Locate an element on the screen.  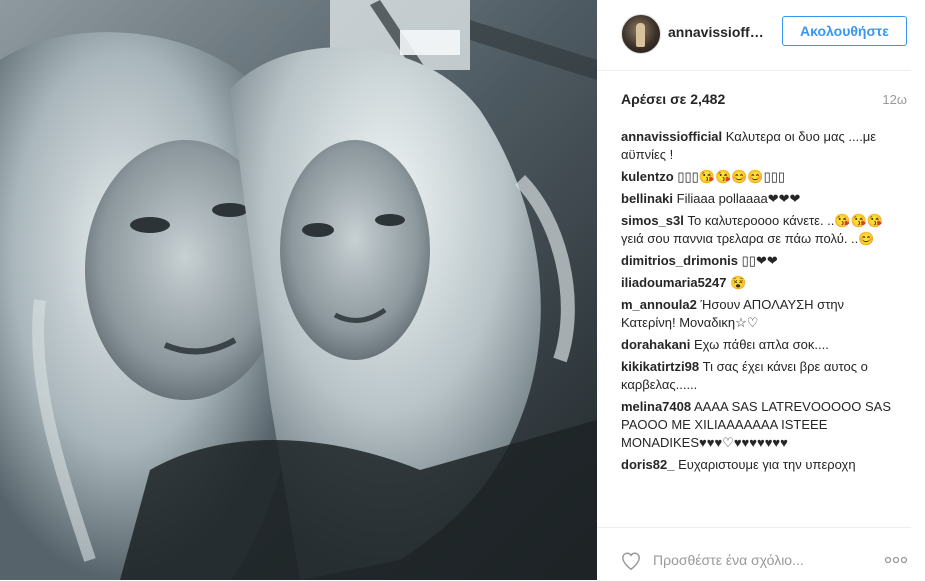
post-footer is located at coordinates (754, 554).